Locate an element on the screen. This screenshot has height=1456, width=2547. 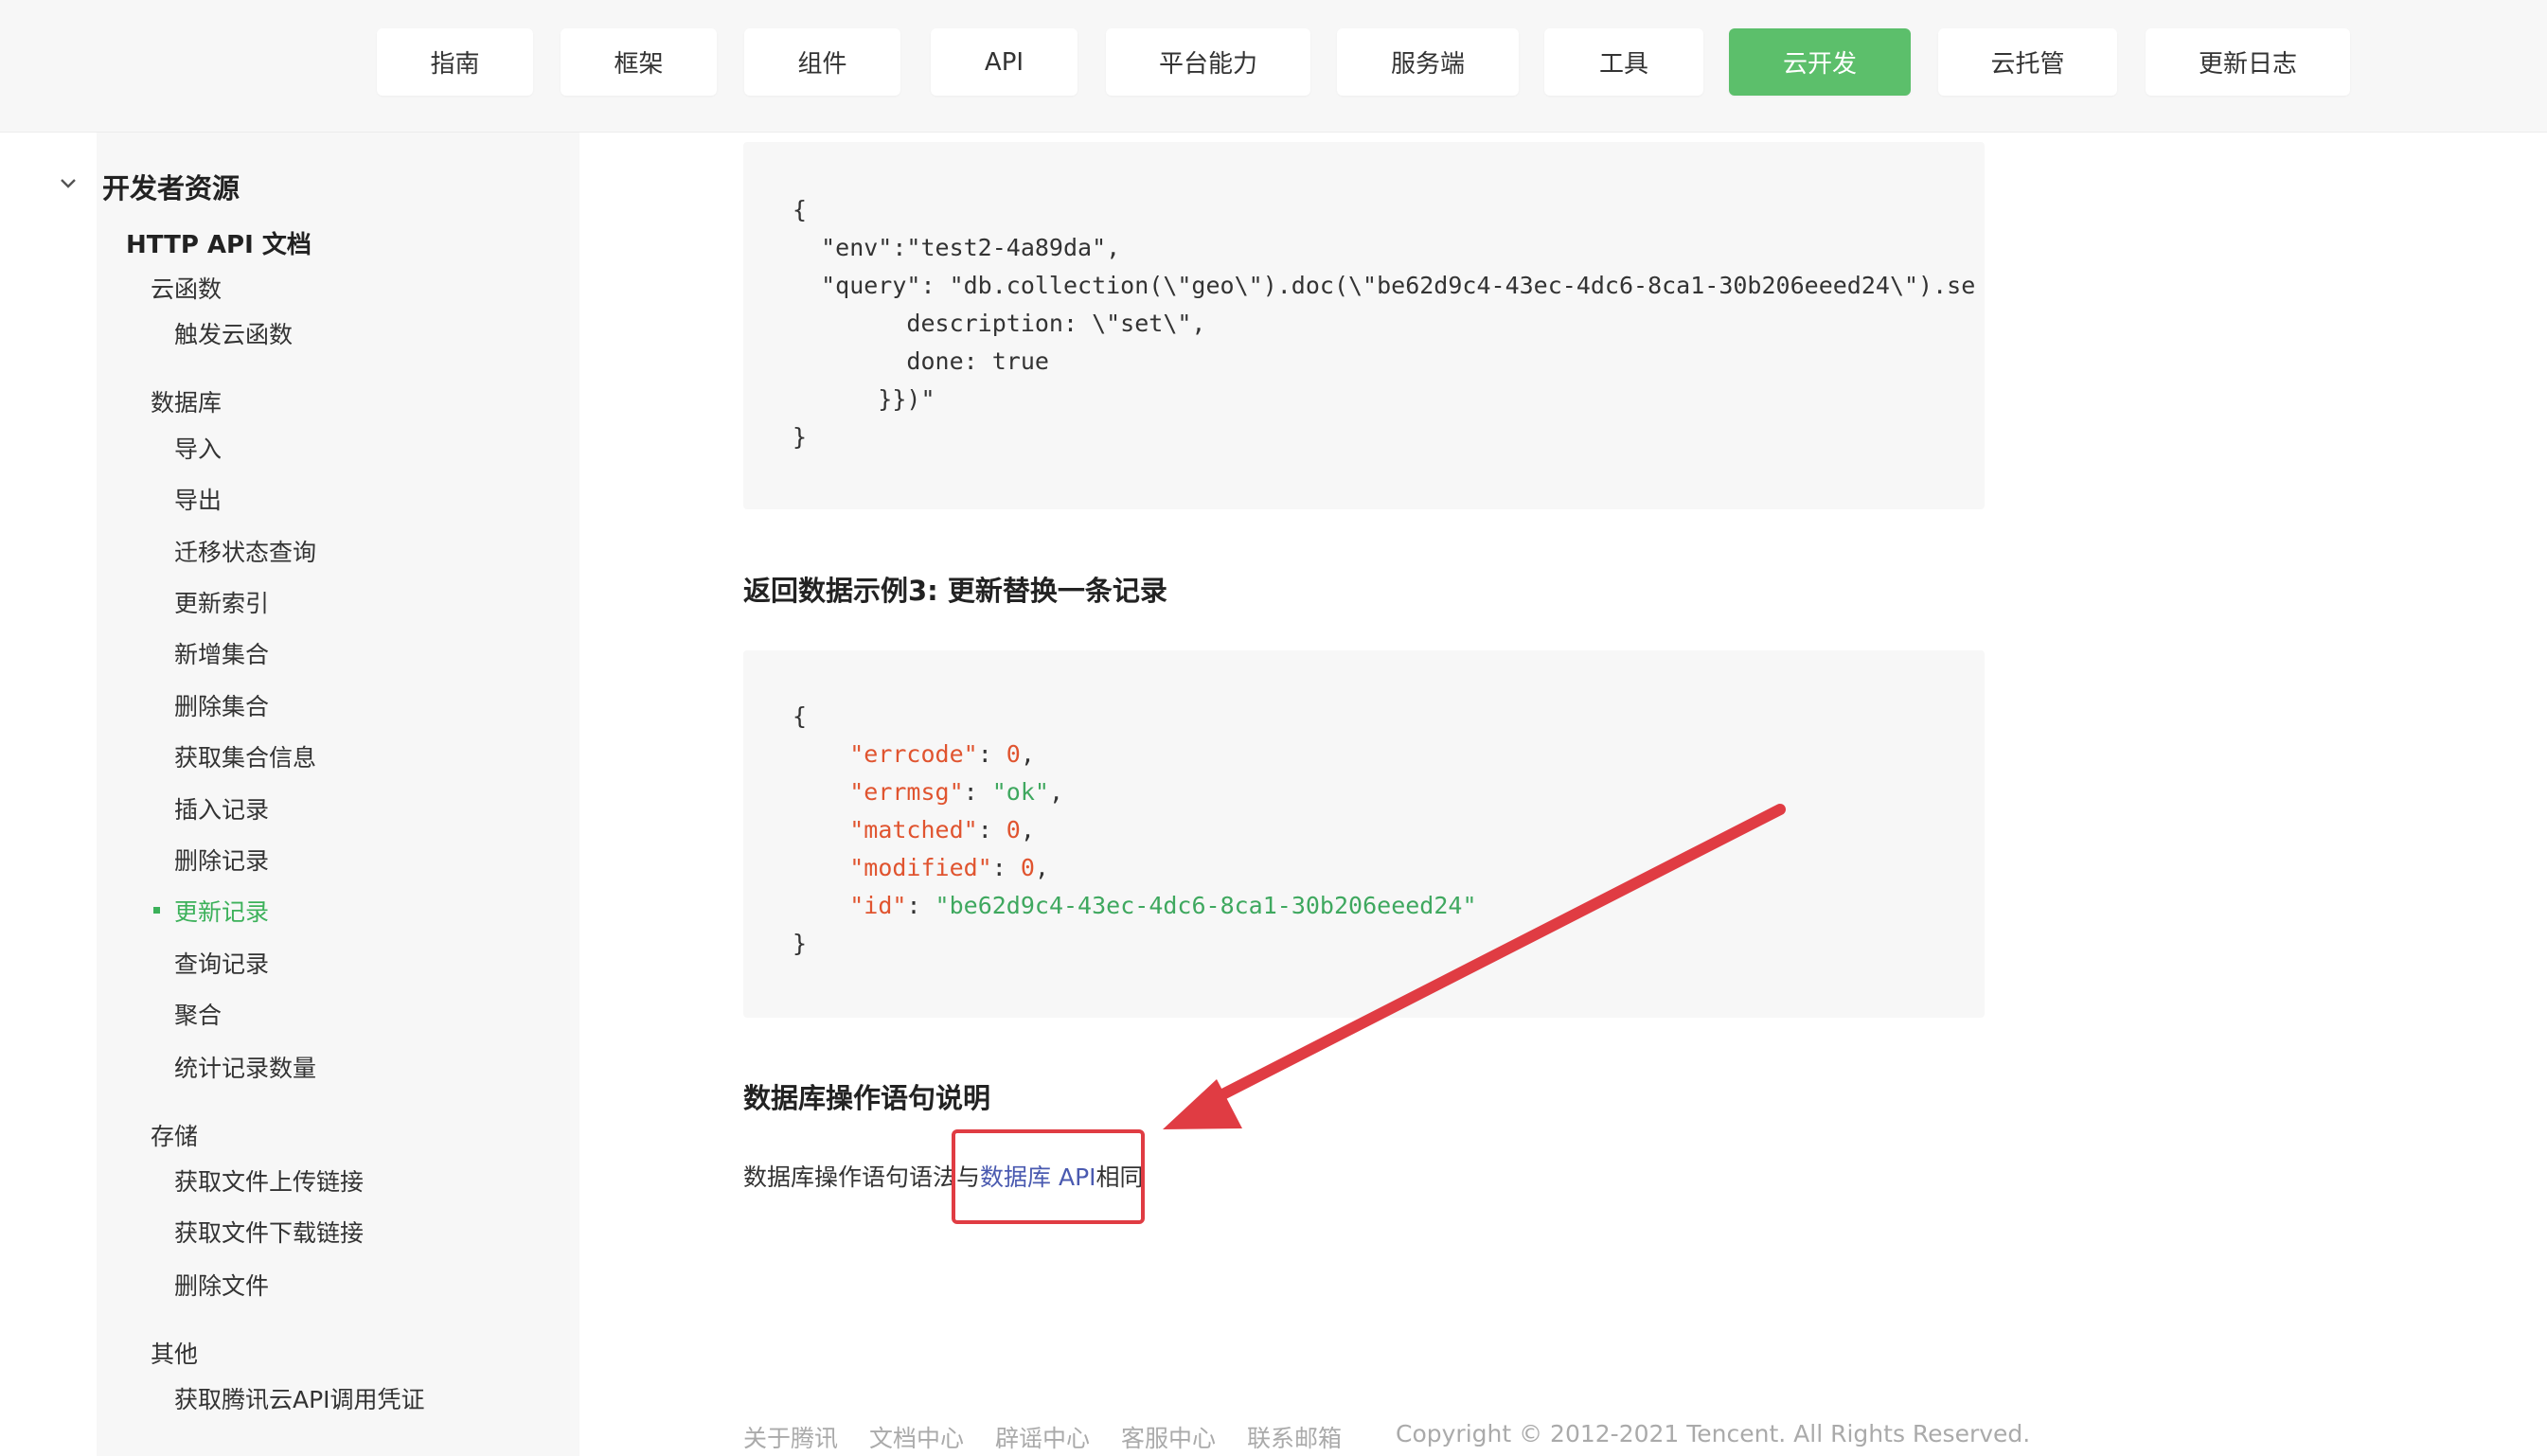
footer-link-docs: 文档中心 is located at coordinates (916, 1437).